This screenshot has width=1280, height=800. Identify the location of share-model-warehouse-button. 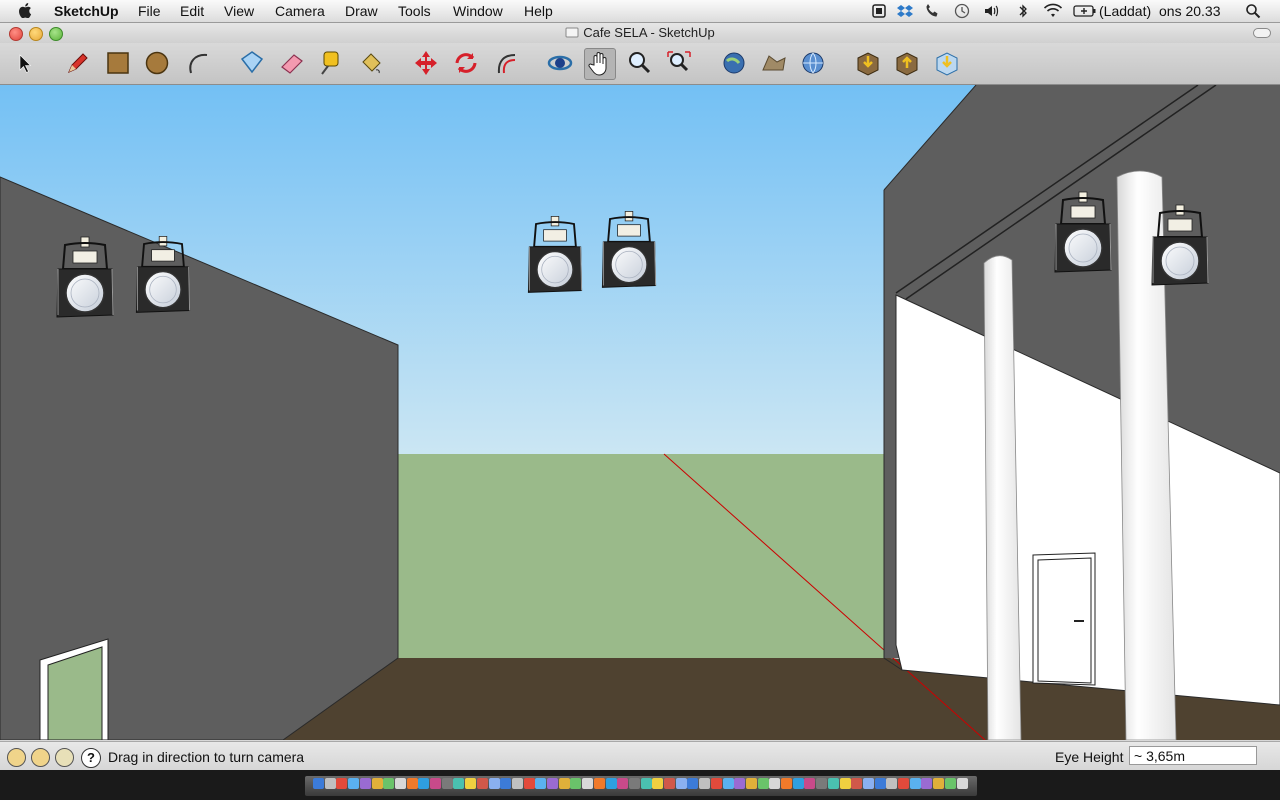
(907, 63).